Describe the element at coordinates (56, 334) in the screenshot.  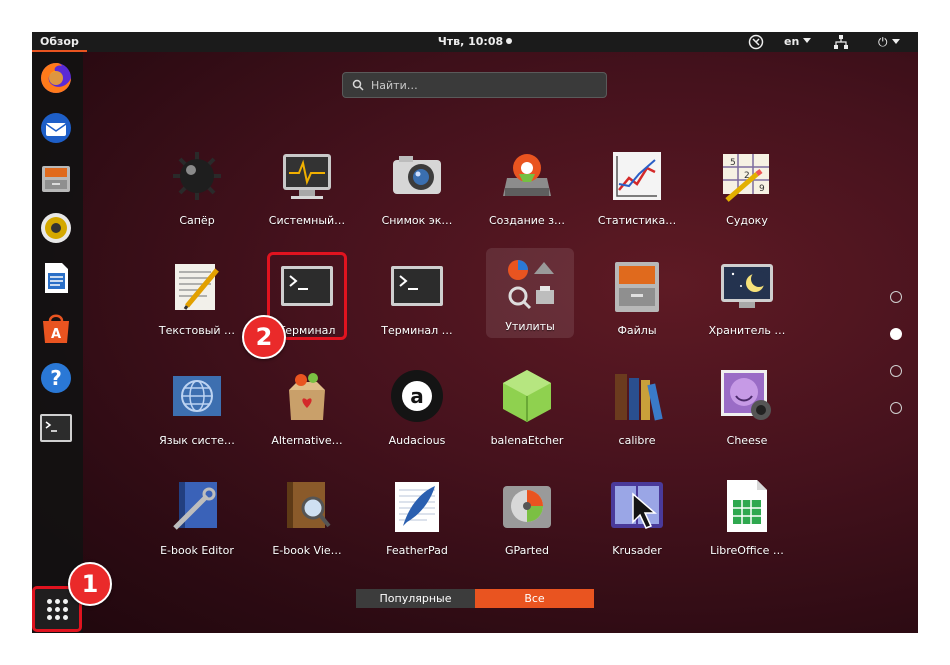
I see `svg-text: A` at that location.